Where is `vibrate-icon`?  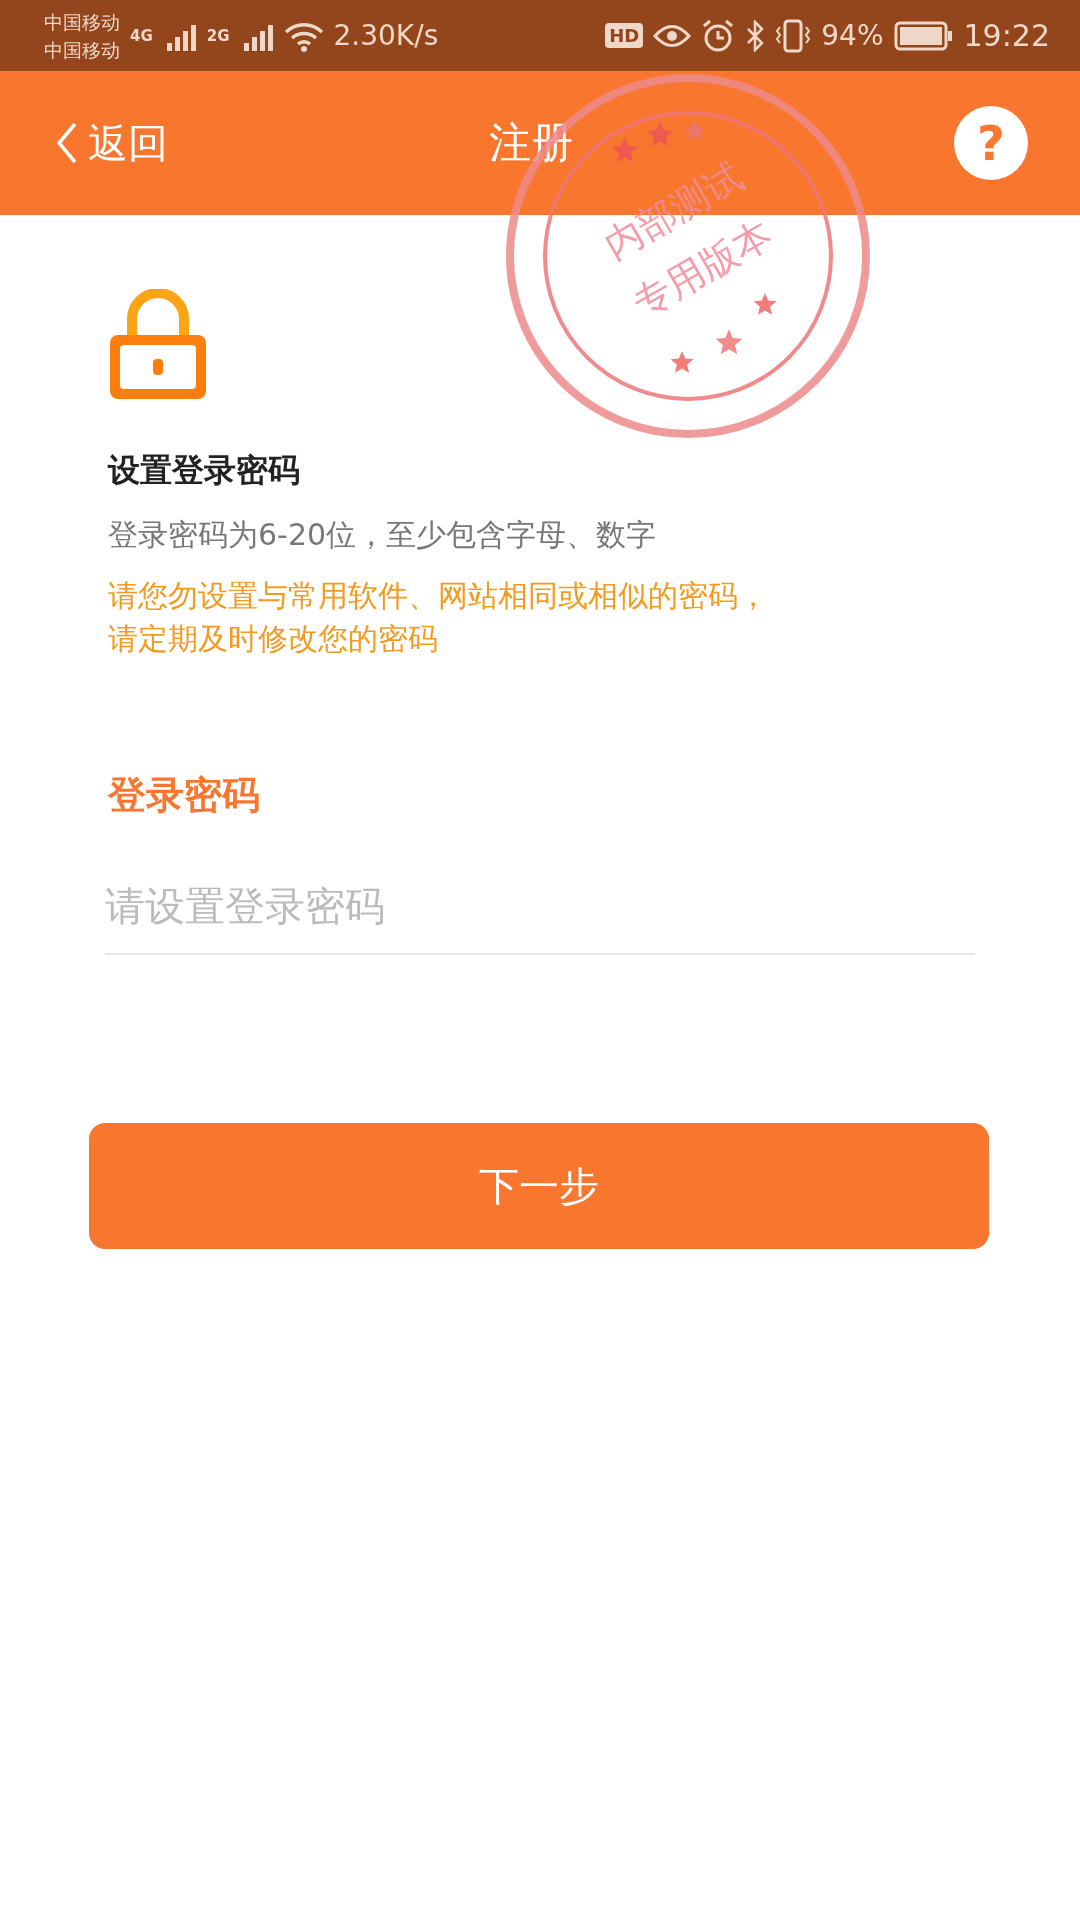
vibrate-icon is located at coordinates (793, 35).